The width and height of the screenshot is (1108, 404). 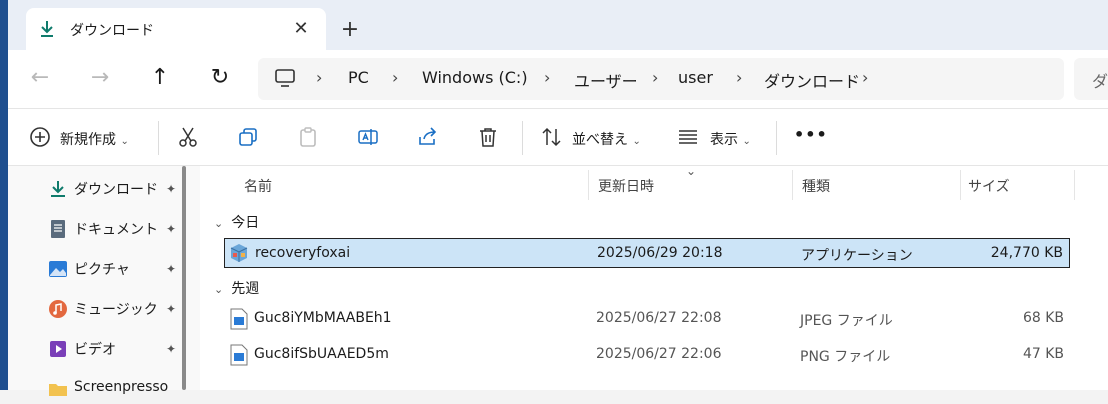 I want to click on application-icon, so click(x=239, y=253).